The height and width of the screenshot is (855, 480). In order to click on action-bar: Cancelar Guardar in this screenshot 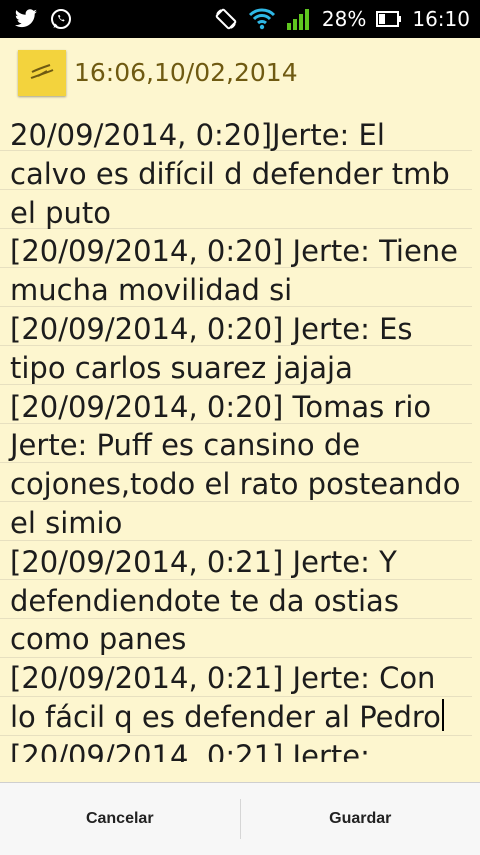, I will do `click(240, 818)`.